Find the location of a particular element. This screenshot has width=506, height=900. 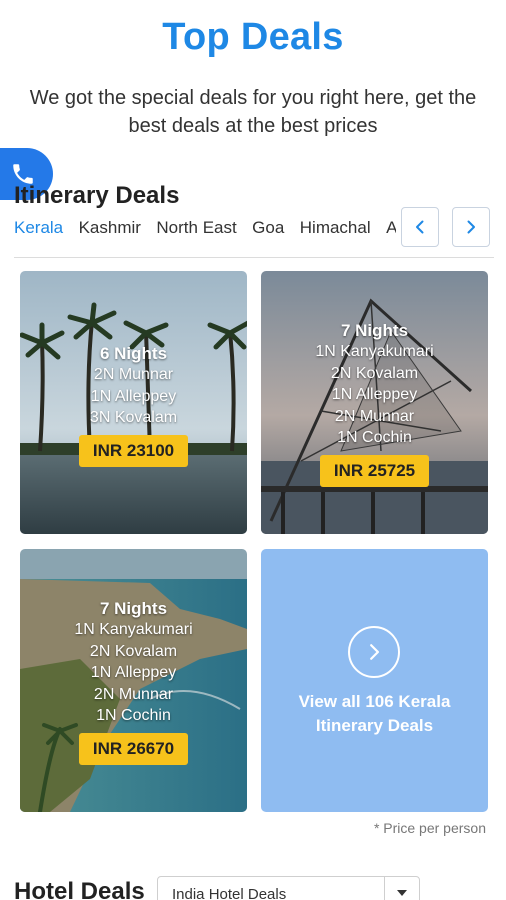

tabs-divider is located at coordinates (254, 257).